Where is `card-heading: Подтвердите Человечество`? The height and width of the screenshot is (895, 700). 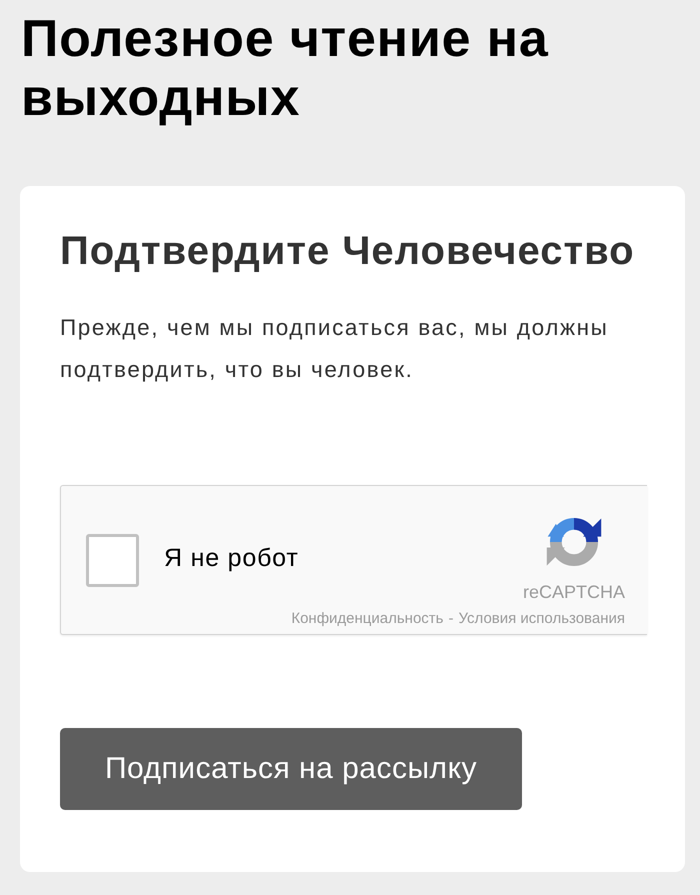 card-heading: Подтвердите Человечество is located at coordinates (348, 251).